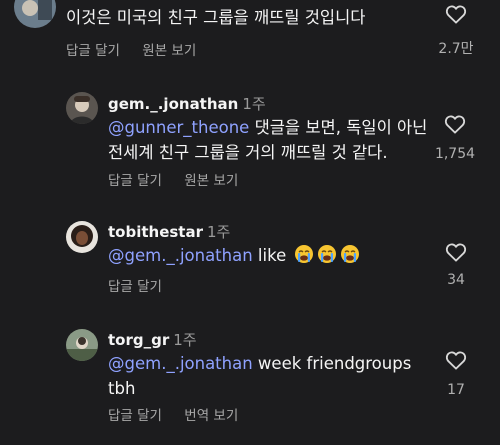 This screenshot has height=445, width=500. I want to click on comment-body: 이것은 미국의 친구 그룹을 깨뜨릴 것입니다, so click(216, 17).